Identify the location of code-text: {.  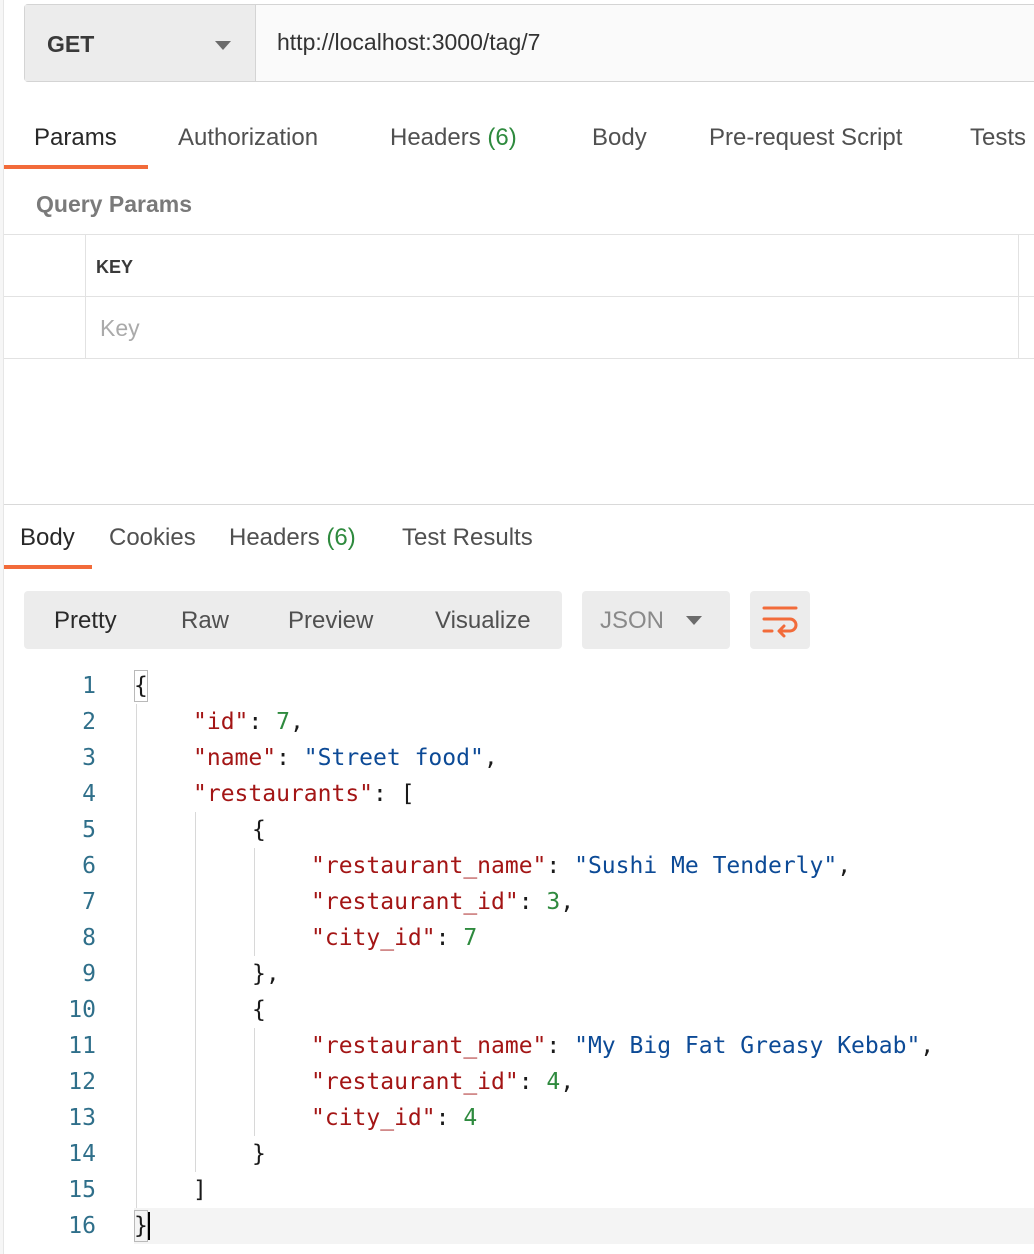
(259, 830).